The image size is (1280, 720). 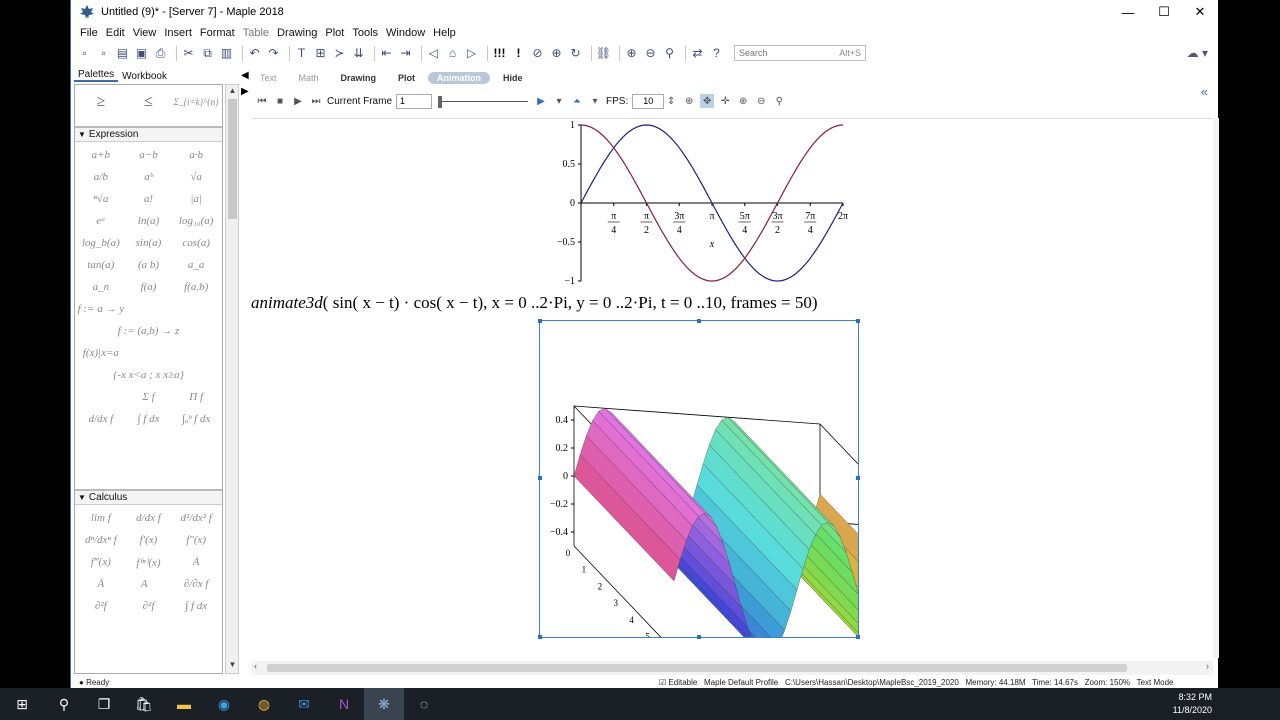 I want to click on indent-icon: ⇤, so click(x=386, y=53).